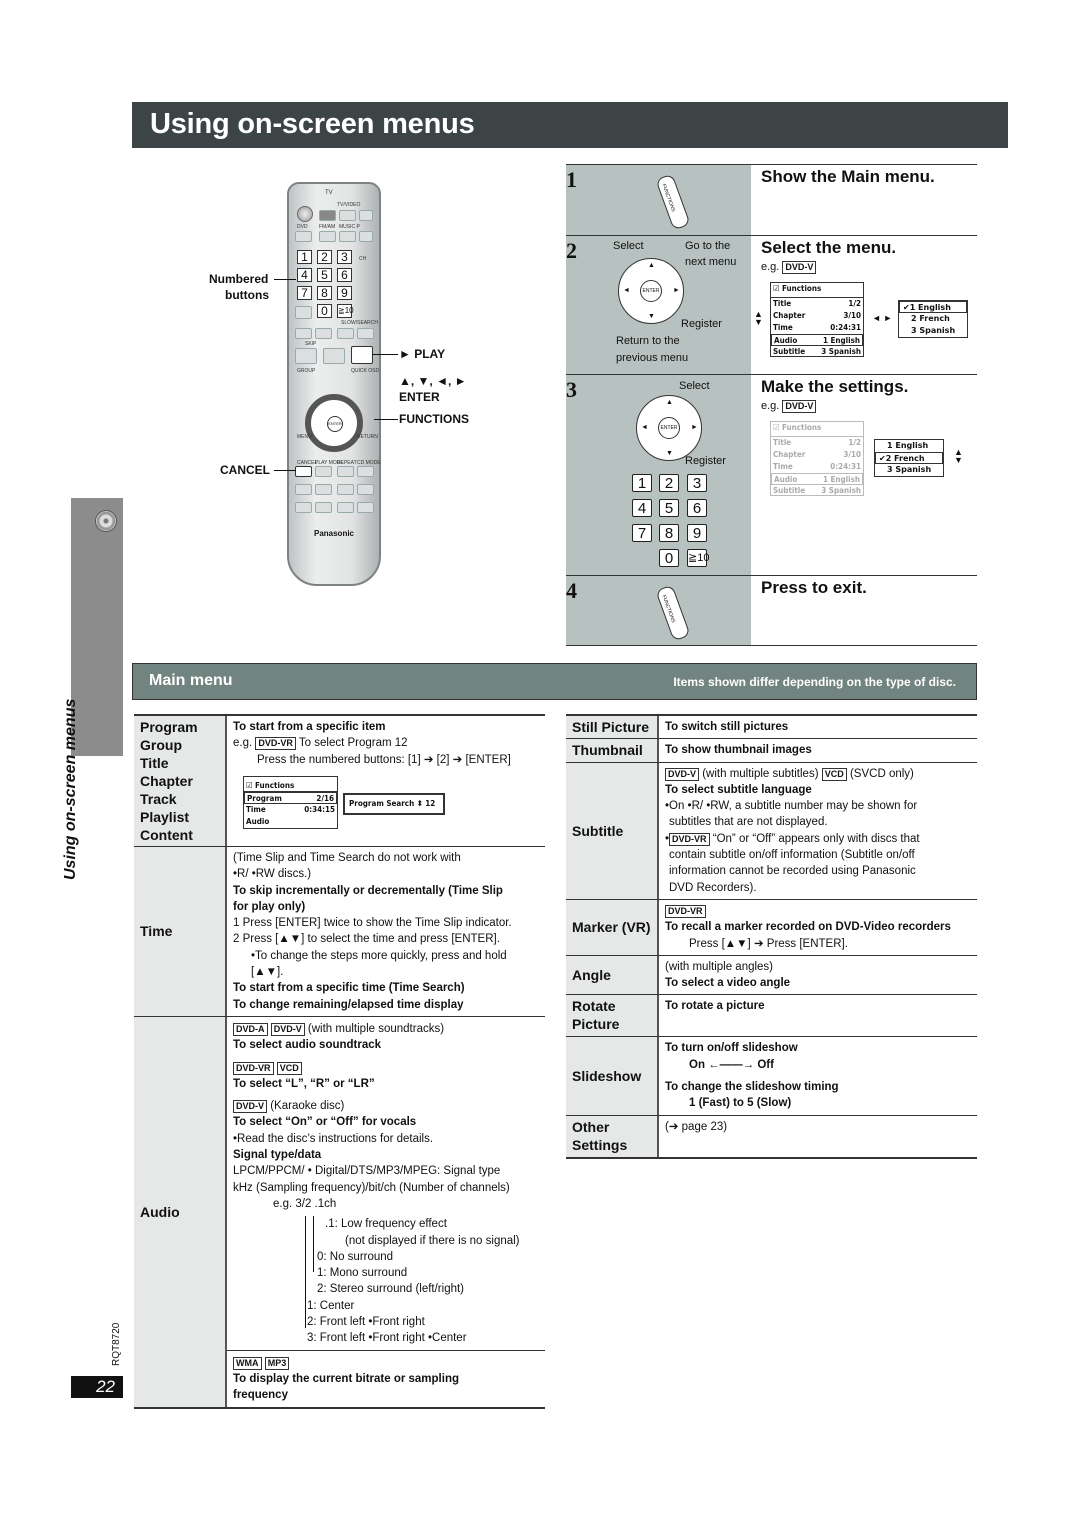 The image size is (1080, 1528). Describe the element at coordinates (852, 454) in the screenshot. I see `osd-value: 3/10` at that location.